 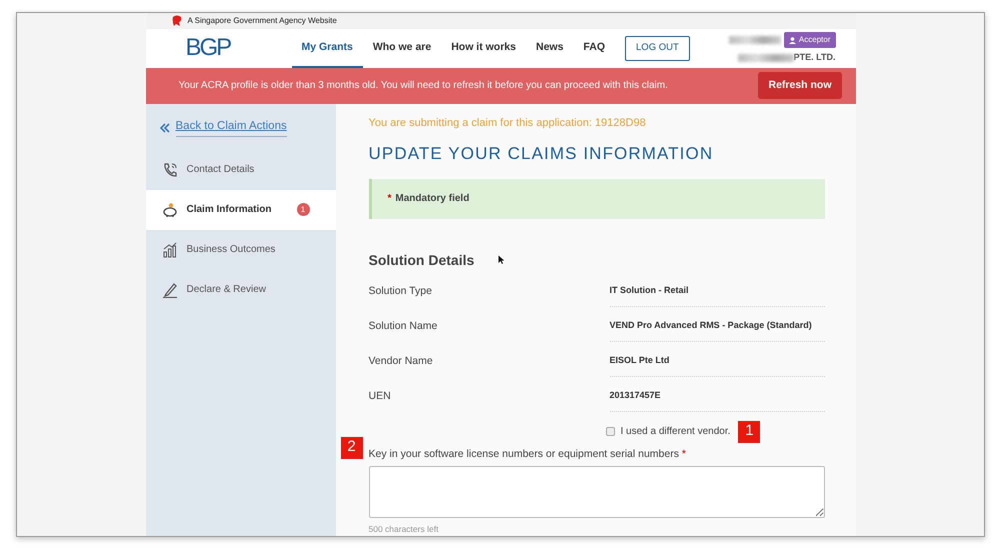 I want to click on field-label: Solution Name, so click(x=403, y=326).